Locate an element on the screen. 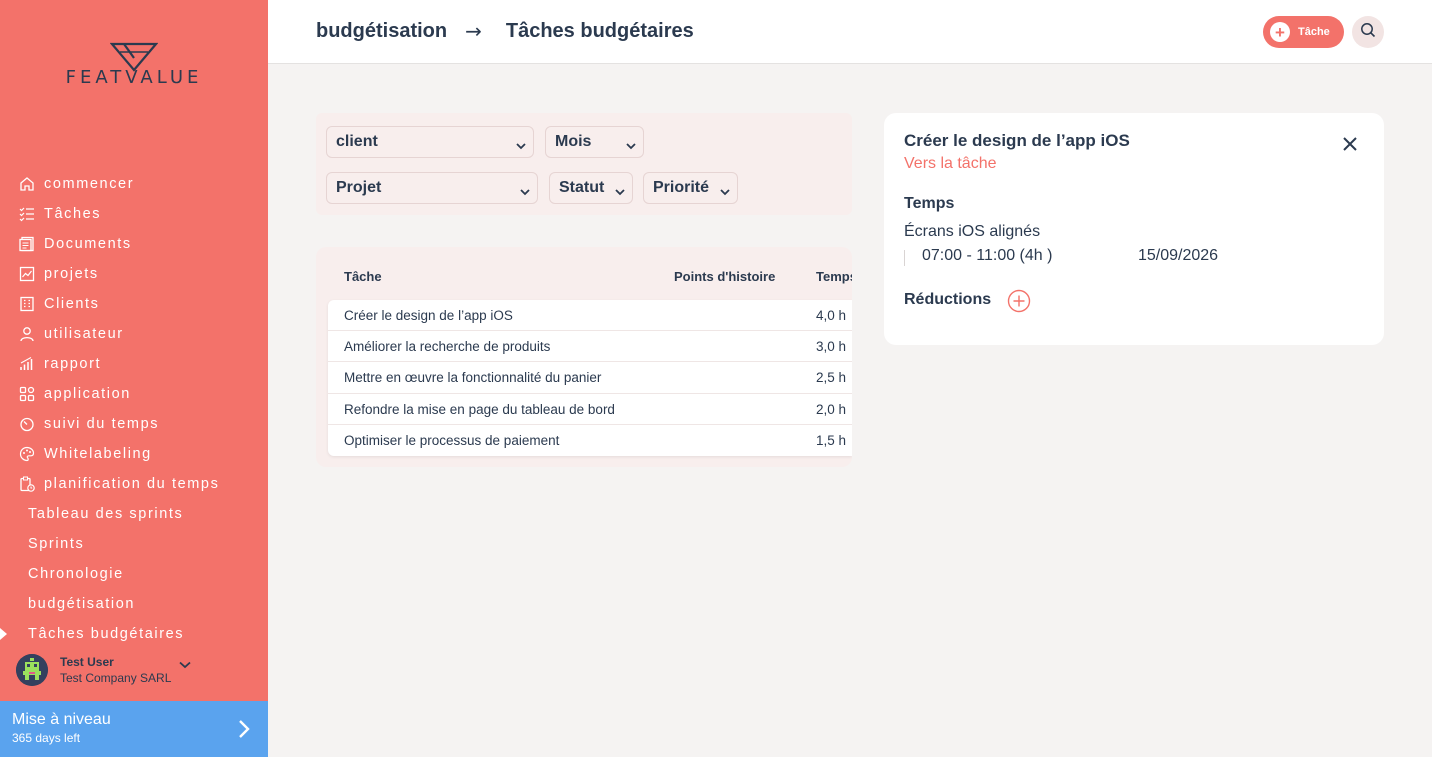 The width and height of the screenshot is (1432, 757). sidebar-item-label: planification du temps is located at coordinates (132, 484).